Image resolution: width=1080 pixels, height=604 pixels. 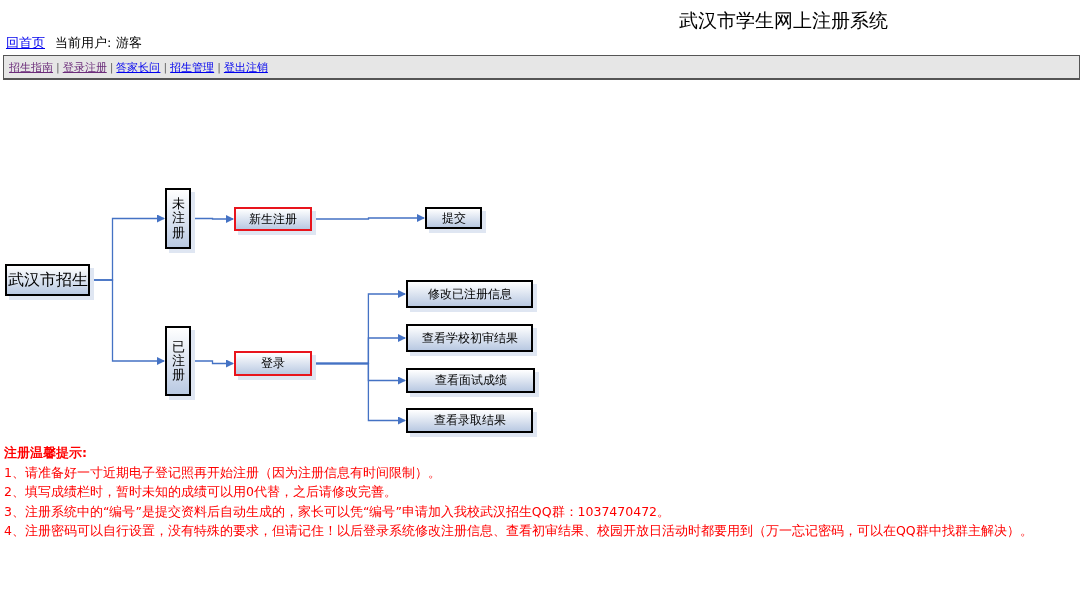 What do you see at coordinates (192, 67) in the screenshot?
I see `nav-link: 招生管理` at bounding box center [192, 67].